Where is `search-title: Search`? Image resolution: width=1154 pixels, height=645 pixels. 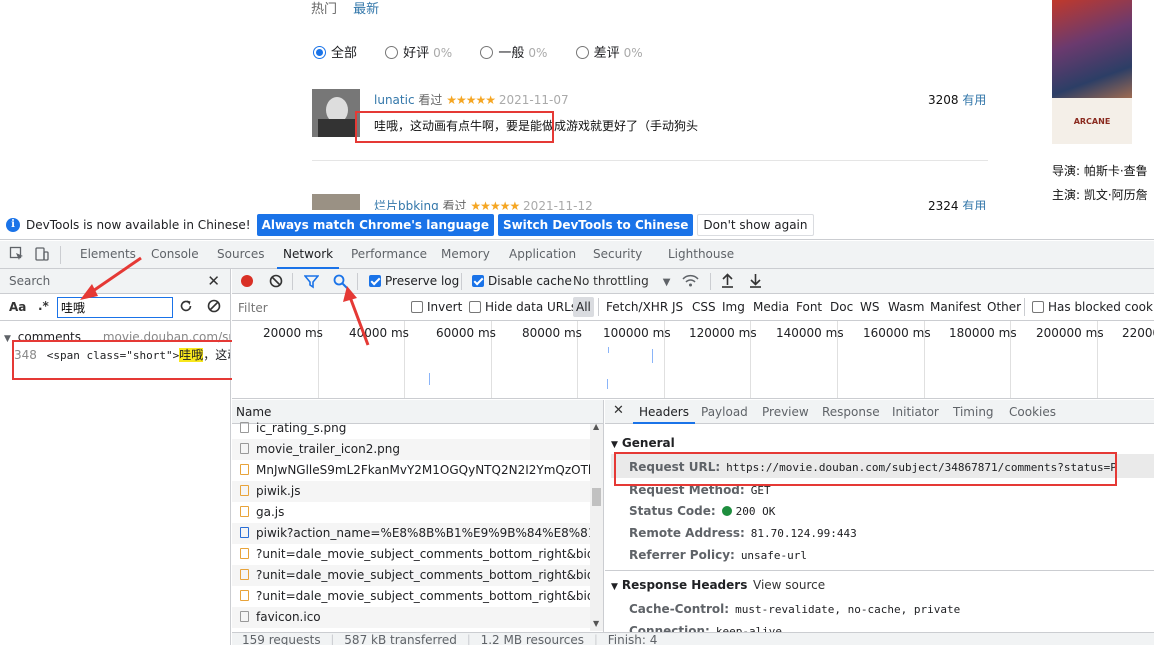 search-title: Search is located at coordinates (30, 281).